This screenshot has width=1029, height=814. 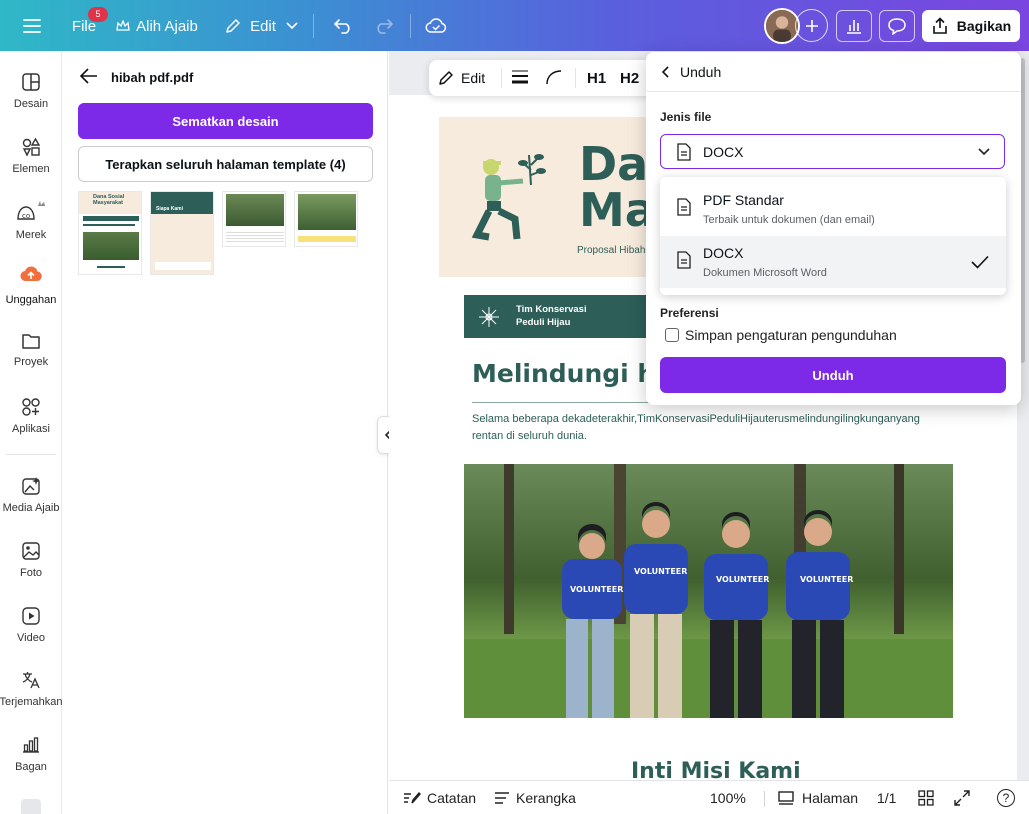 I want to click on pages-button: Halaman, so click(x=818, y=797).